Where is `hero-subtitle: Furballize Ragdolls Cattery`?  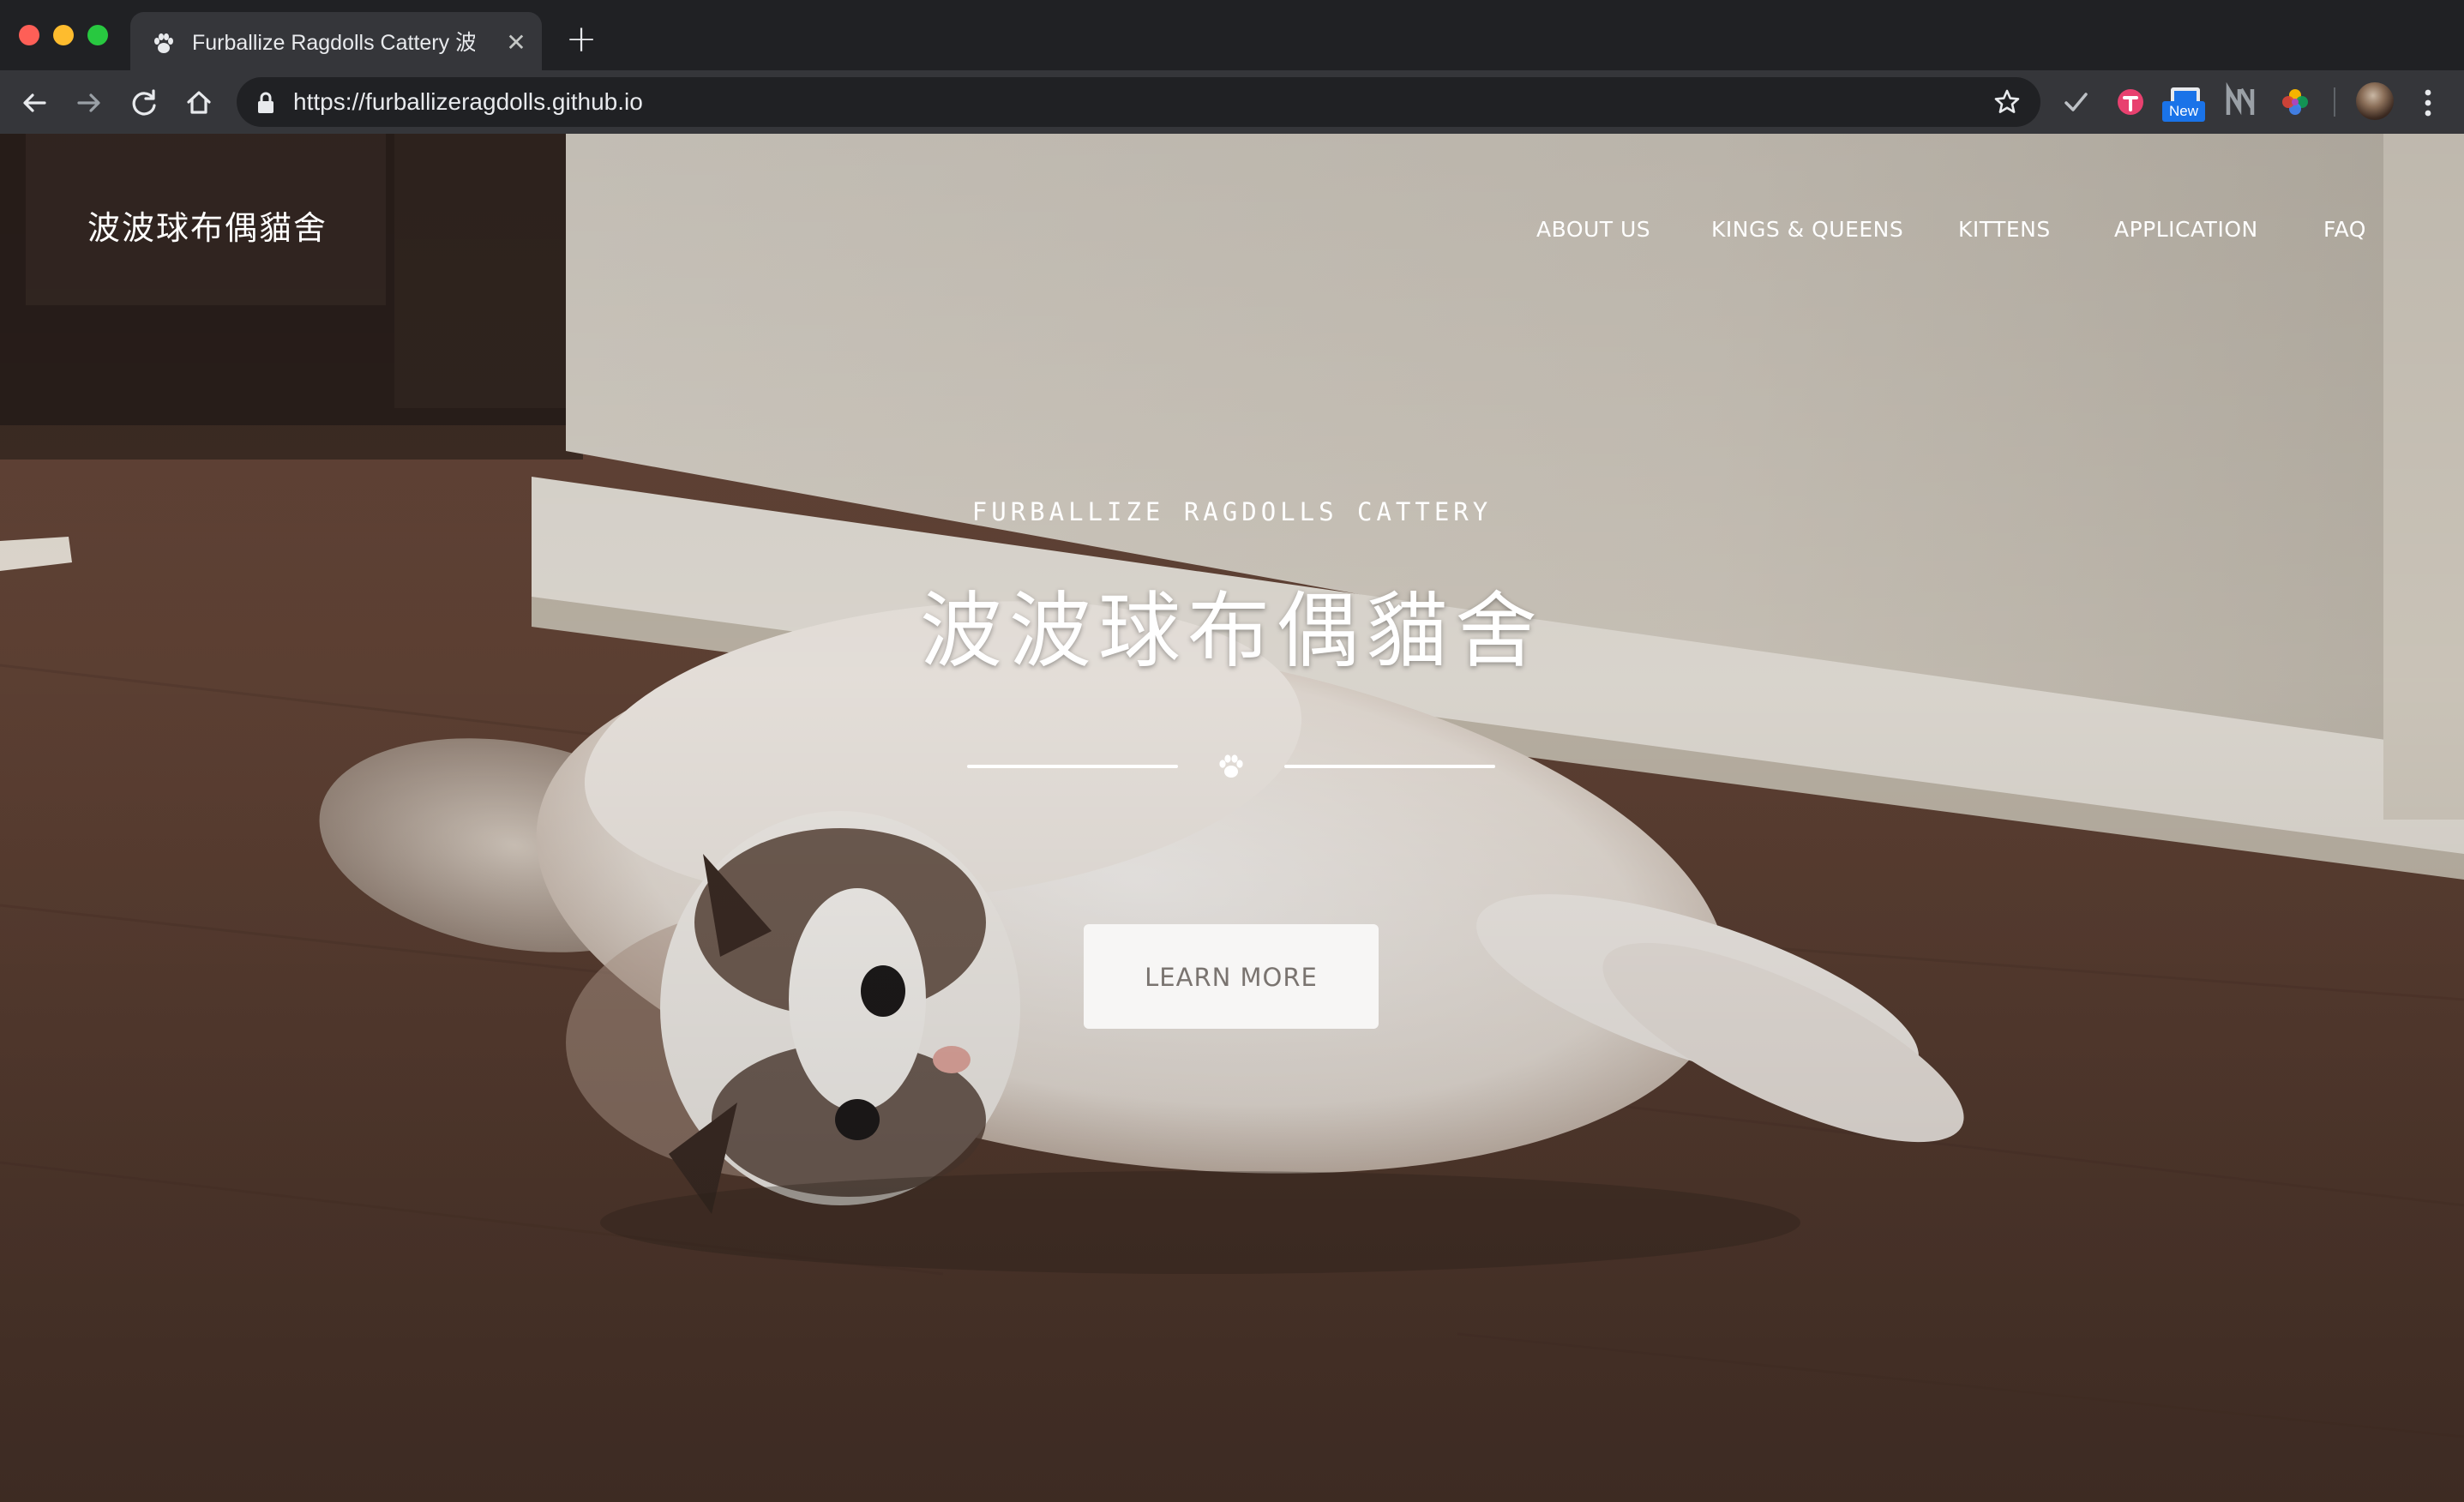
hero-subtitle: Furballize Ragdolls Cattery is located at coordinates (1232, 512).